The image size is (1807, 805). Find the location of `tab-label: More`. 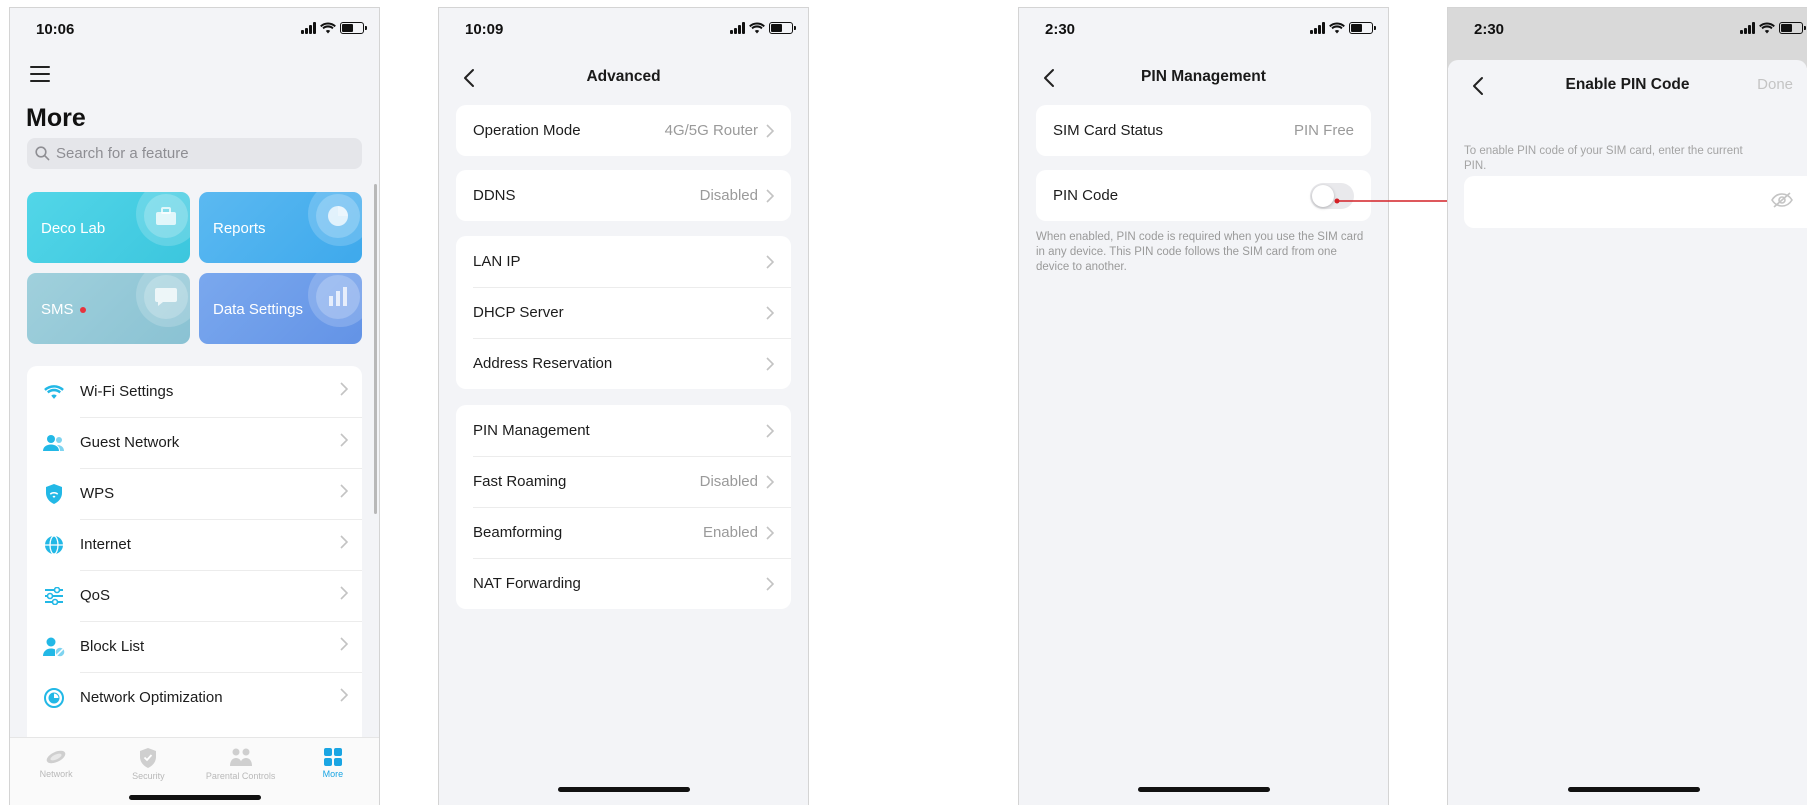

tab-label: More is located at coordinates (333, 774).